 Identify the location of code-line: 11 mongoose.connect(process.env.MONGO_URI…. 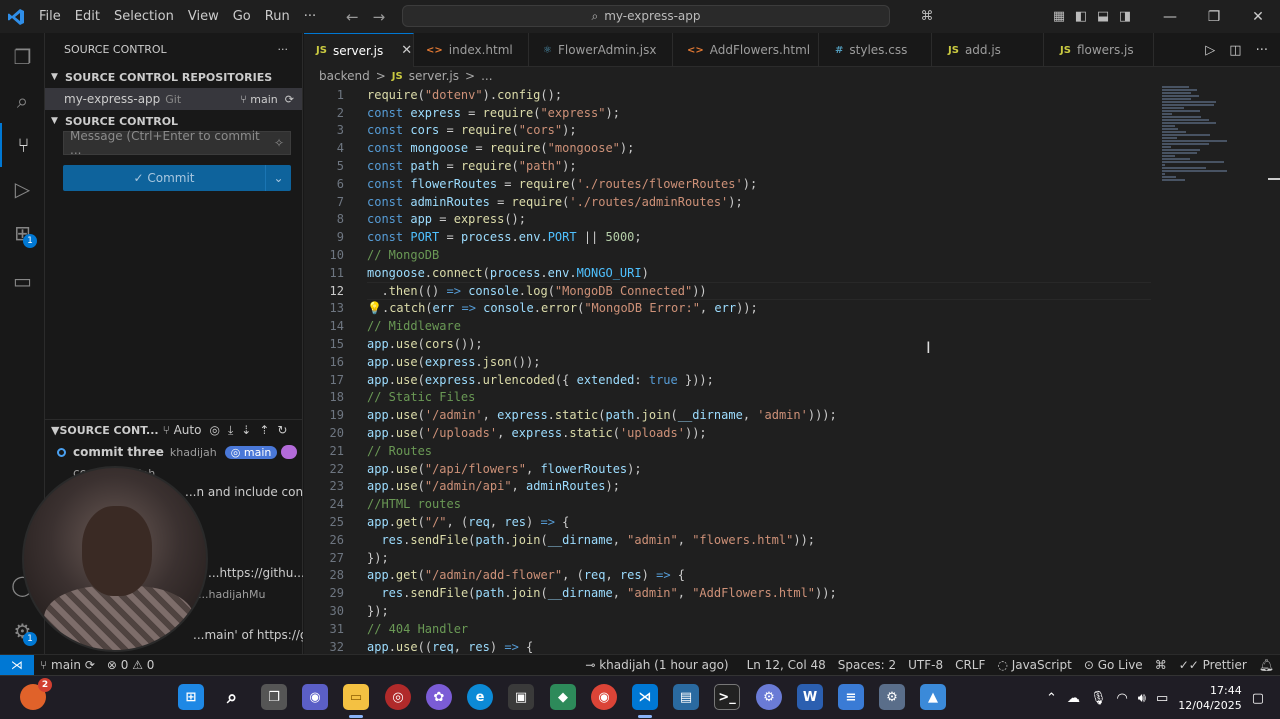
(734, 273).